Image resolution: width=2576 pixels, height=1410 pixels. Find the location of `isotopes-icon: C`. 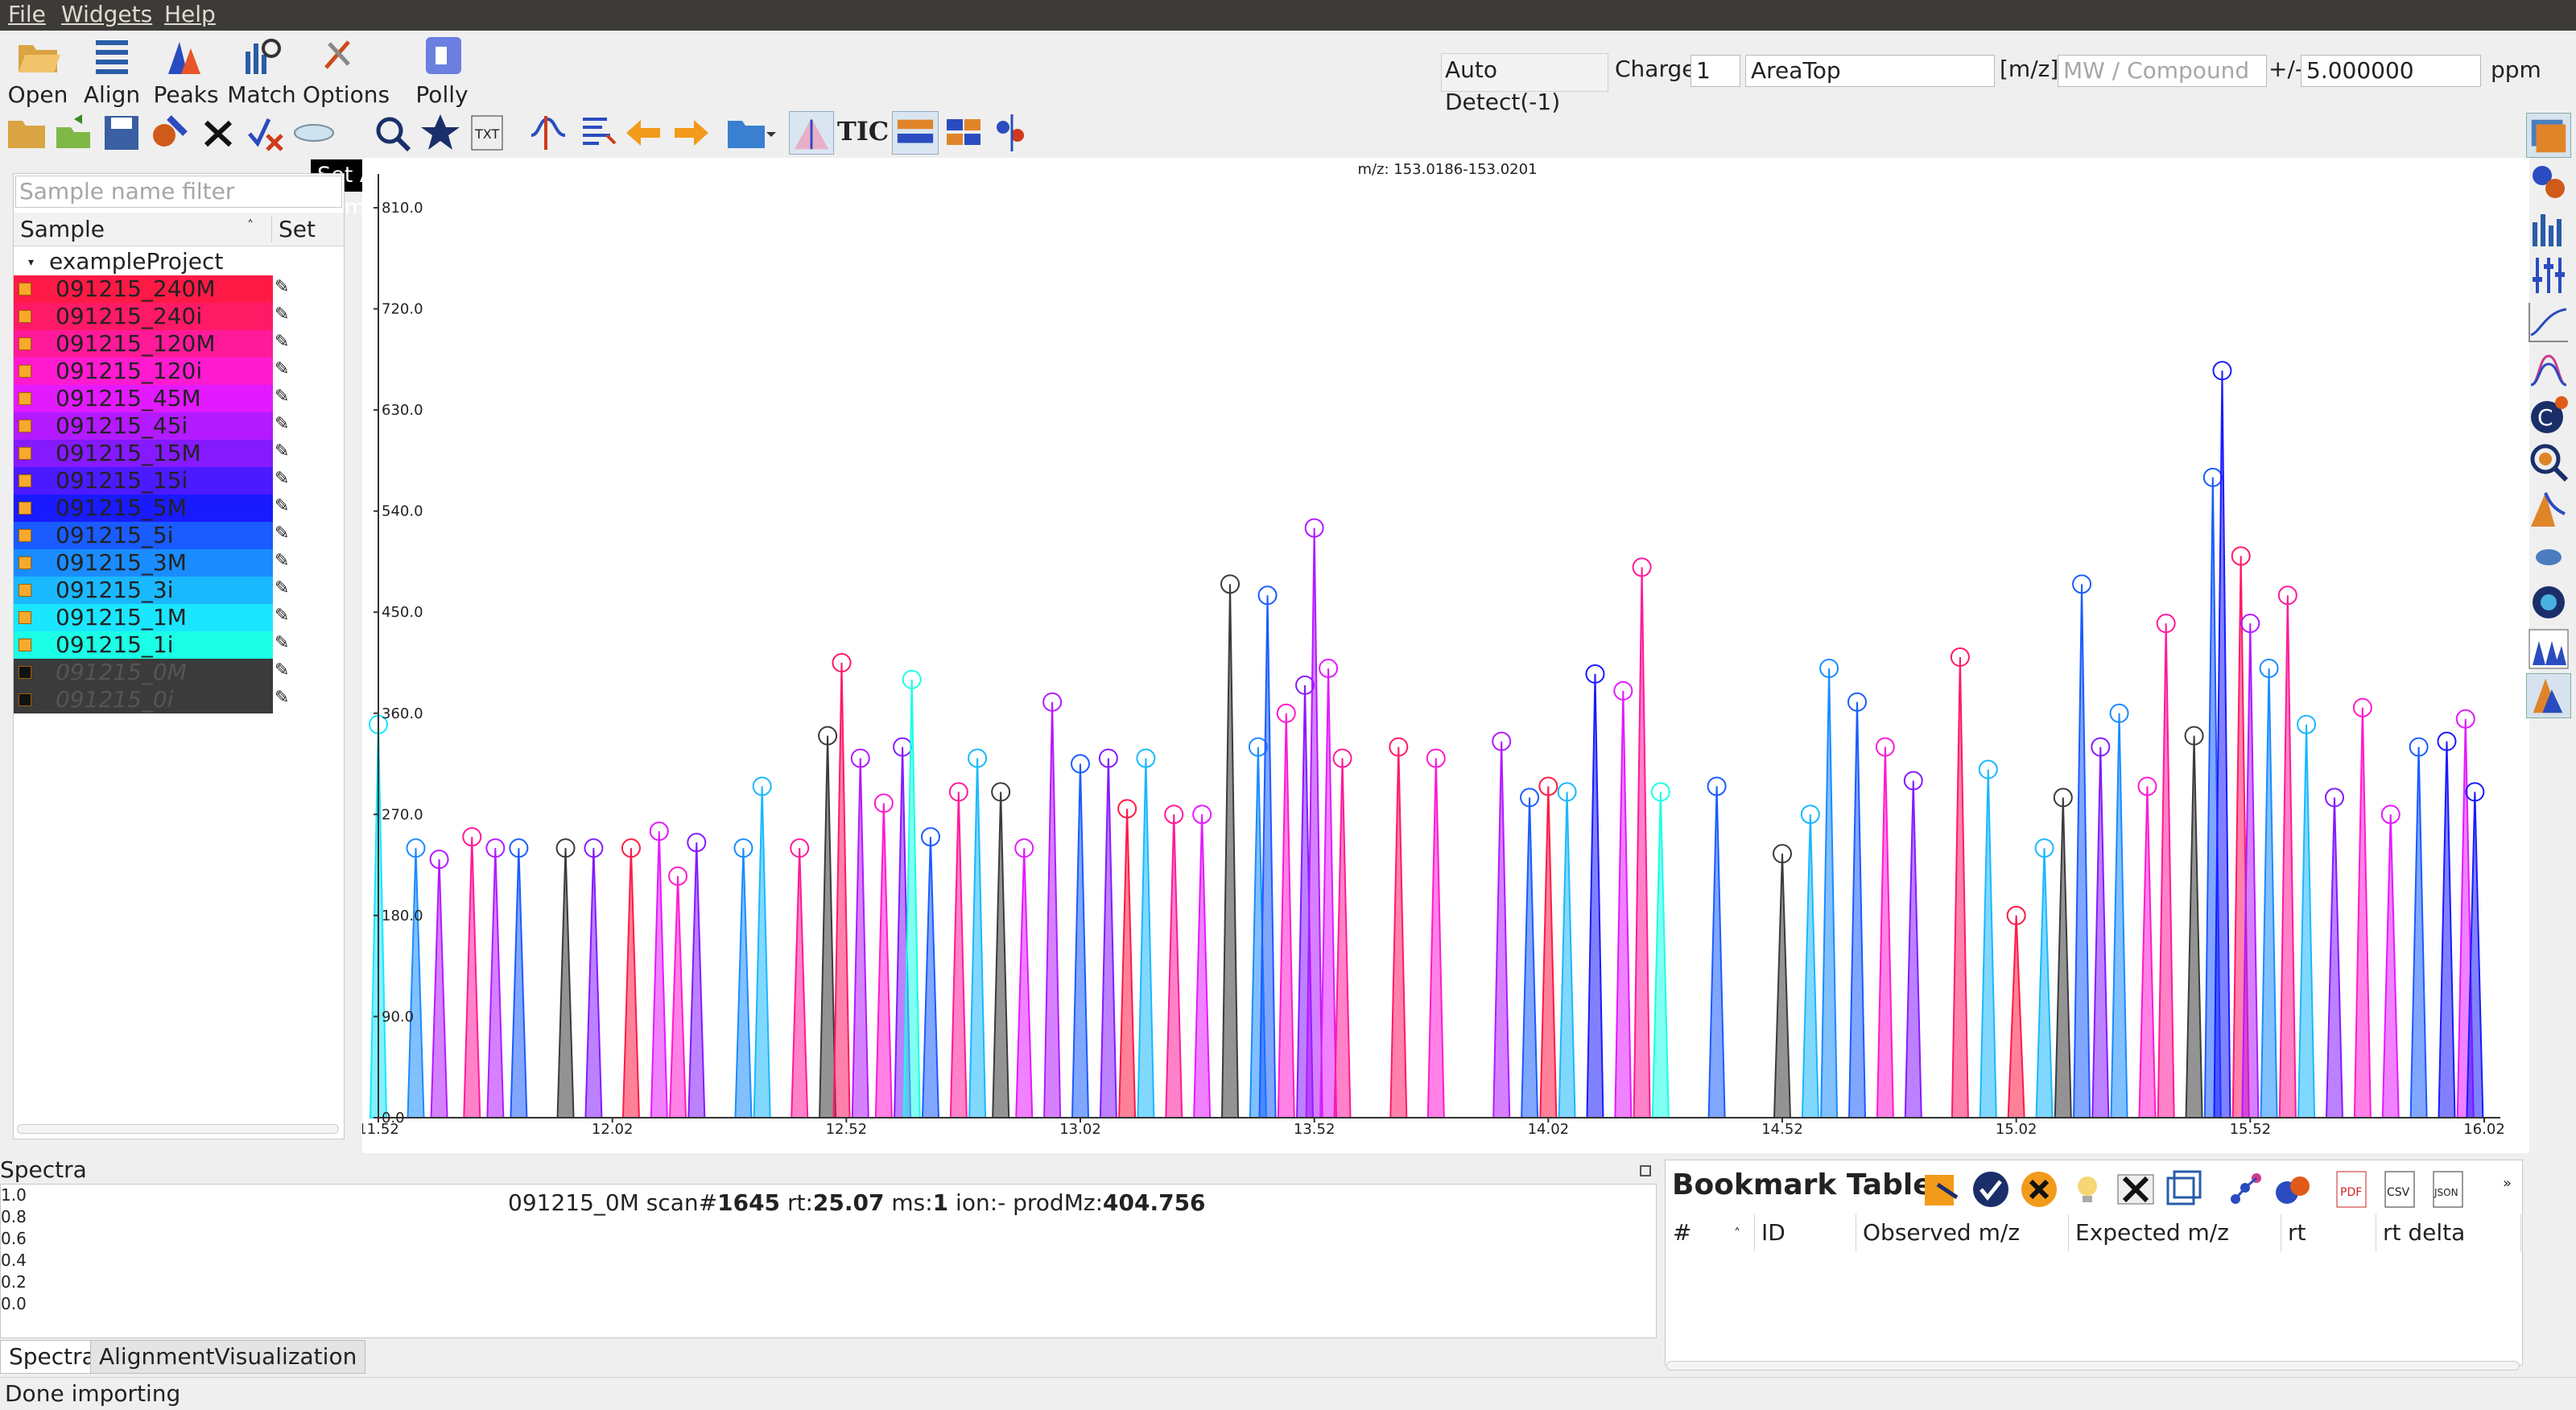

isotopes-icon: C is located at coordinates (2548, 415).